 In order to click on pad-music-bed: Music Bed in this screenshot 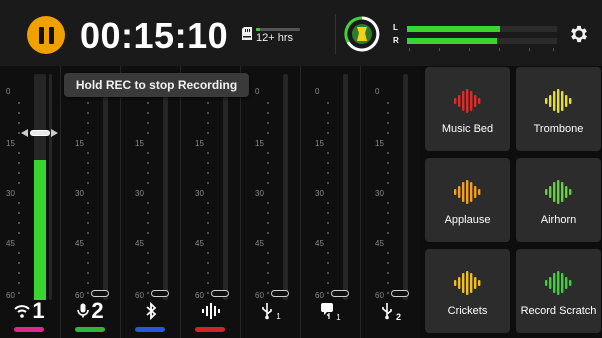, I will do `click(467, 109)`.